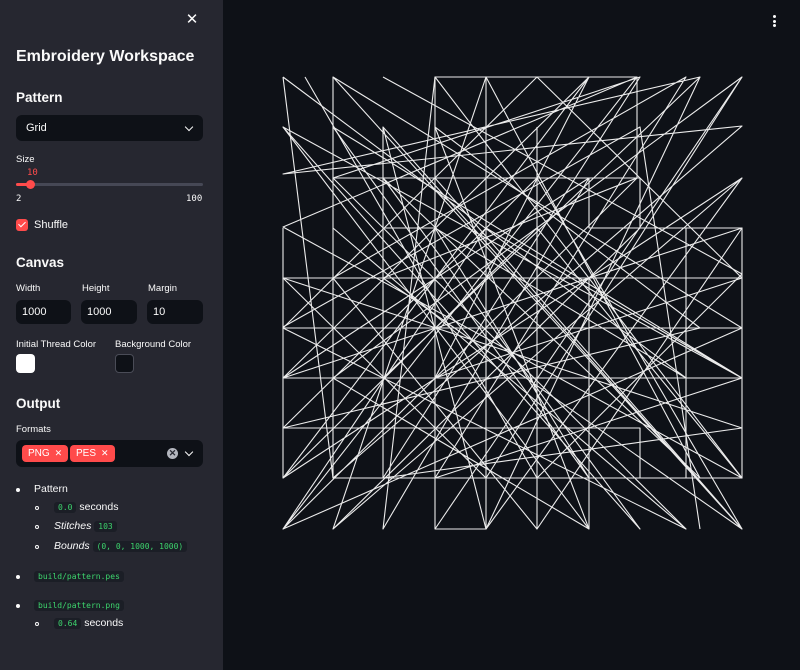 The height and width of the screenshot is (670, 800). Describe the element at coordinates (25, 159) in the screenshot. I see `size-label: Size` at that location.